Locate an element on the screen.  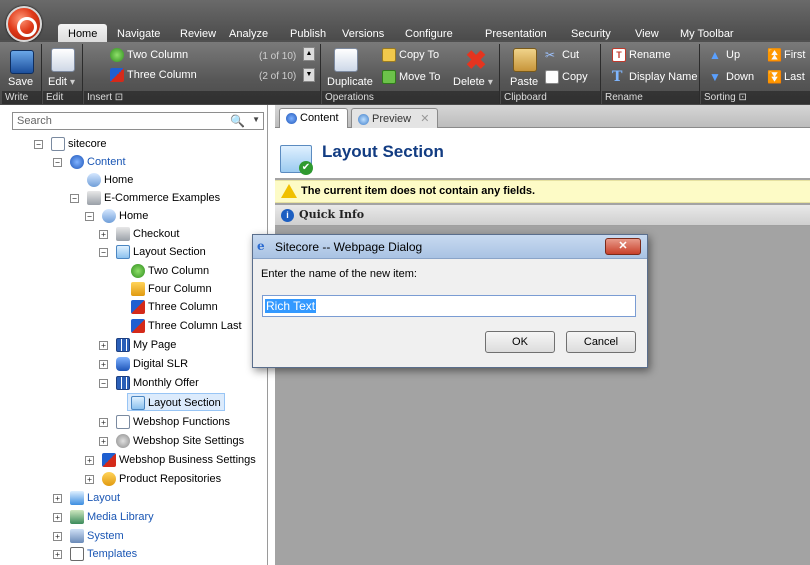
dialog-titlebar: e Sitecore -- Webpage Dialog ✕ is located at coordinates (450, 247).